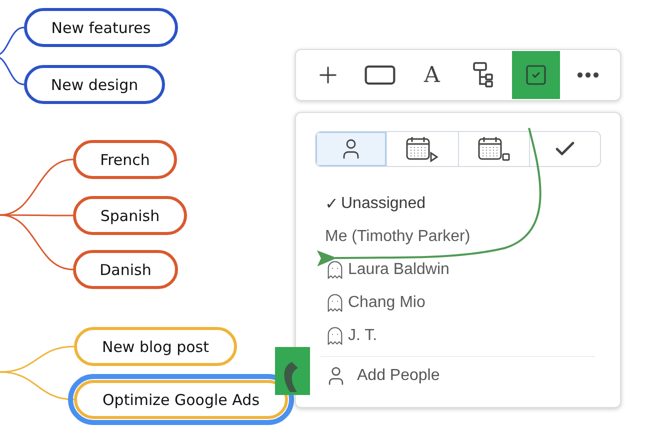  I want to click on checkbox-icon, so click(536, 75).